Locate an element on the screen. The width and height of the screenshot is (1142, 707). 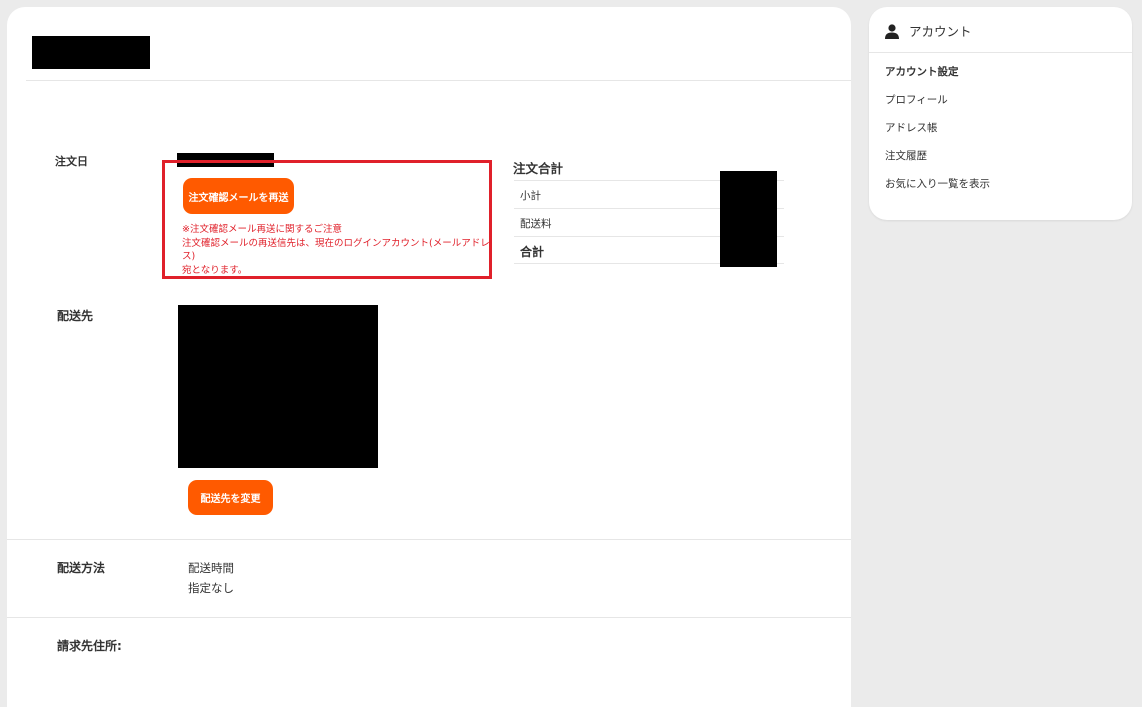
sidebar-item-profile: プロフィール is located at coordinates (916, 99).